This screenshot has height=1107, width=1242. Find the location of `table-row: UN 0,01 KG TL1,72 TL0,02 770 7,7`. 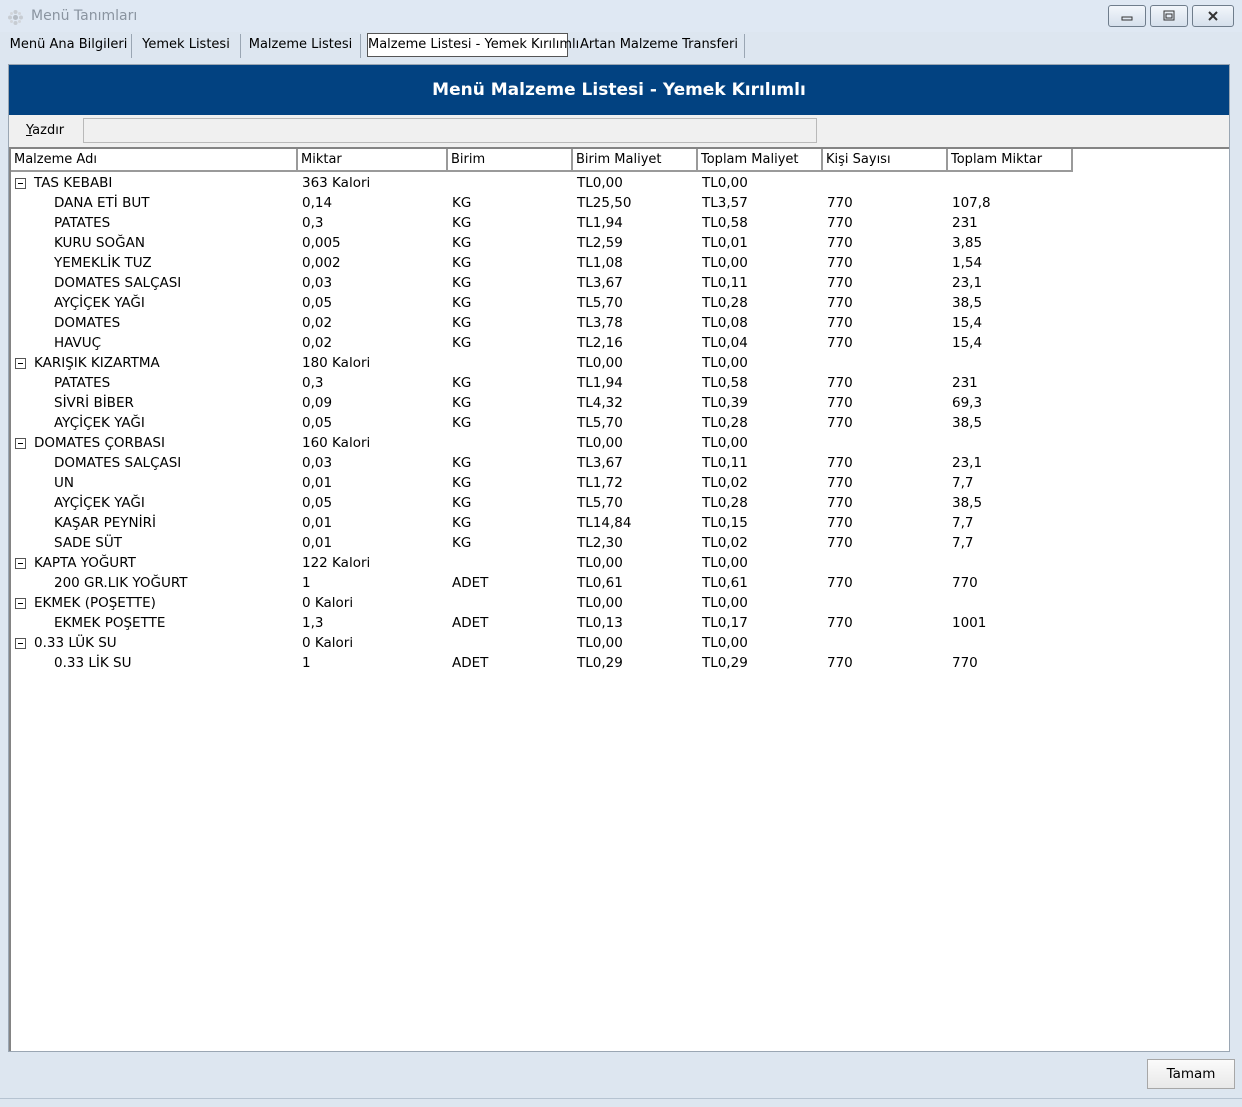

table-row: UN 0,01 KG TL1,72 TL0,02 770 7,7 is located at coordinates (561, 483).